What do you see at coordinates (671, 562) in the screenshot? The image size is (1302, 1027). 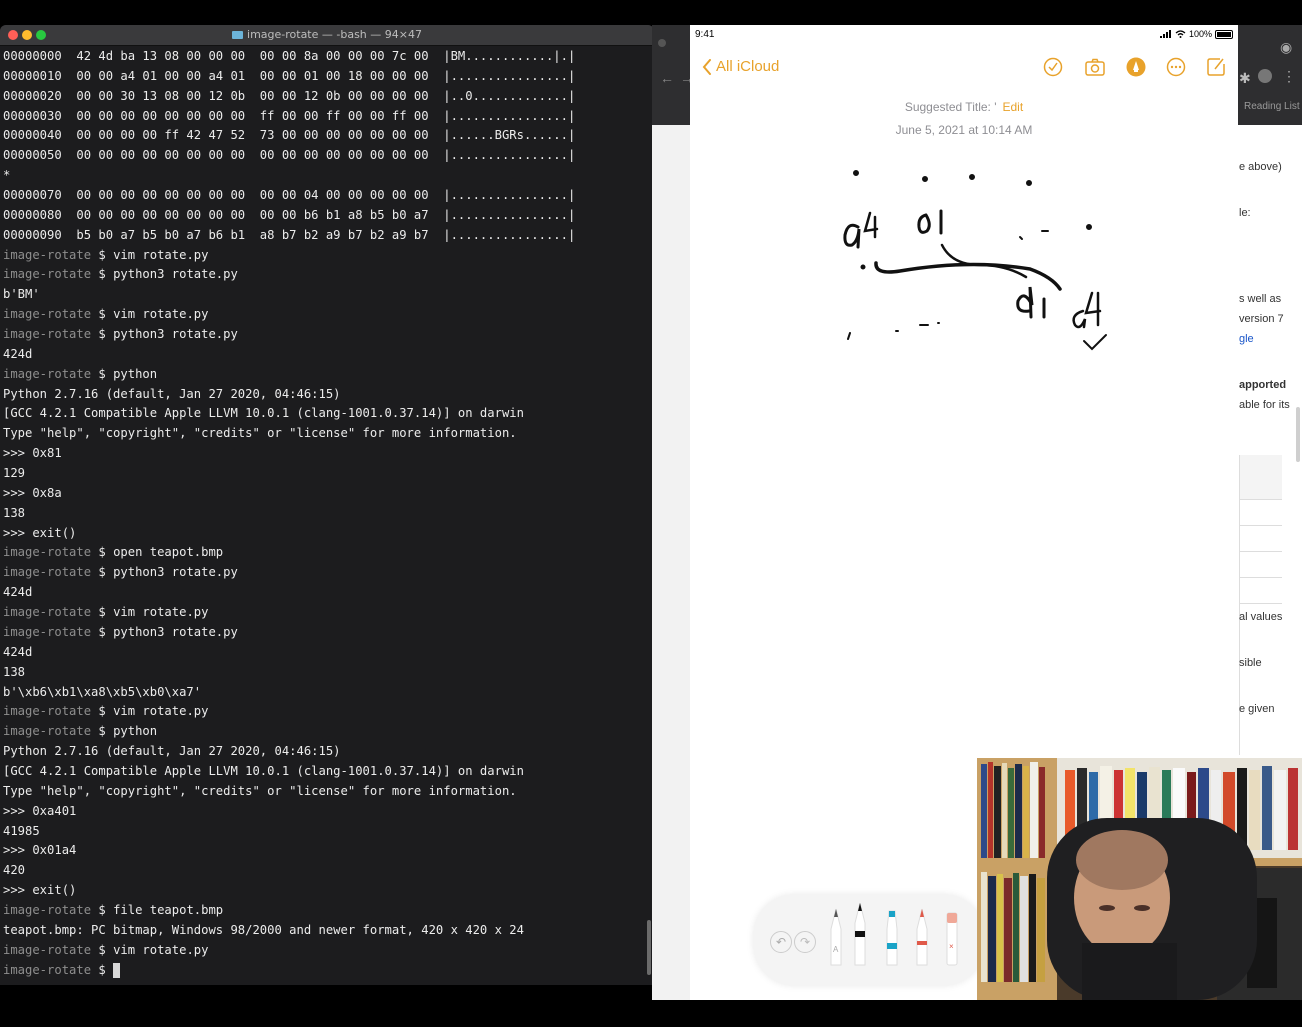 I see `browser-left-pane` at bounding box center [671, 562].